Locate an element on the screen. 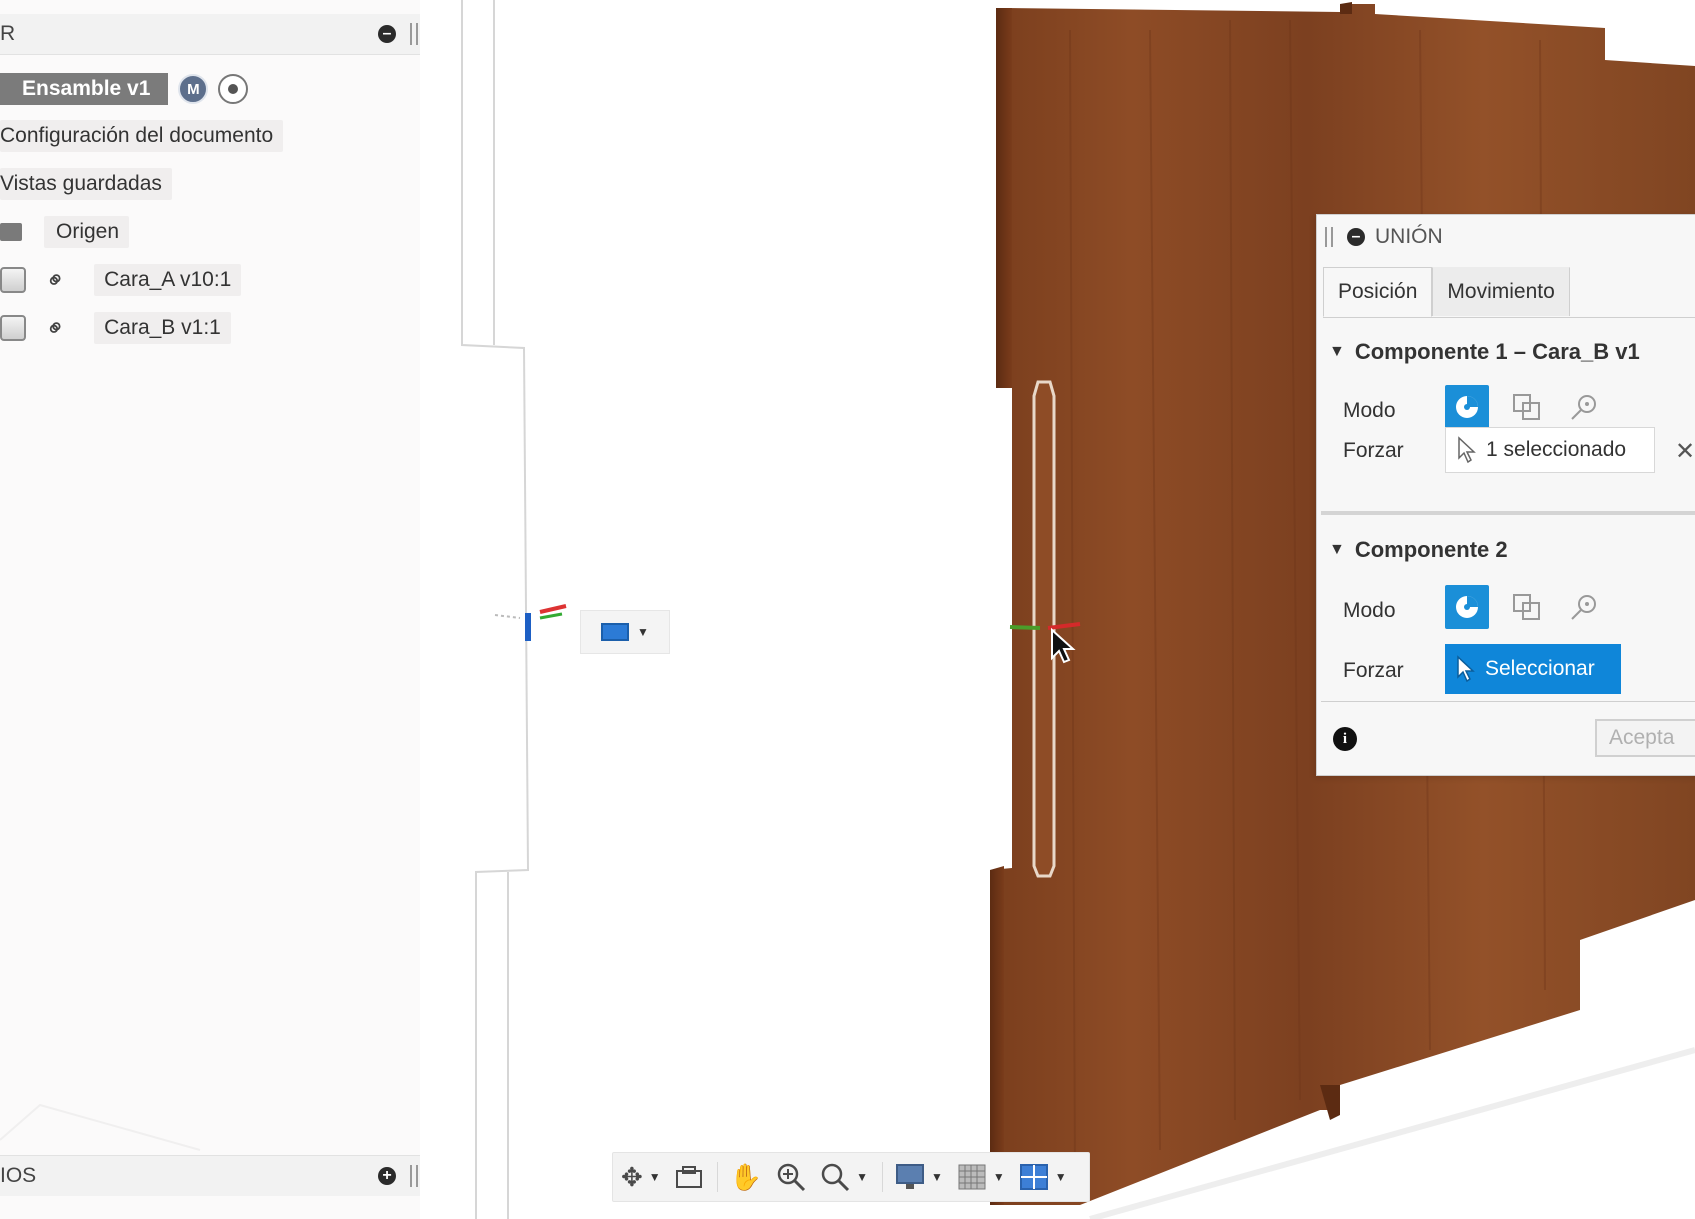 This screenshot has width=1695, height=1219. component2-group-header: ▼ Componente 2 is located at coordinates (1418, 550).